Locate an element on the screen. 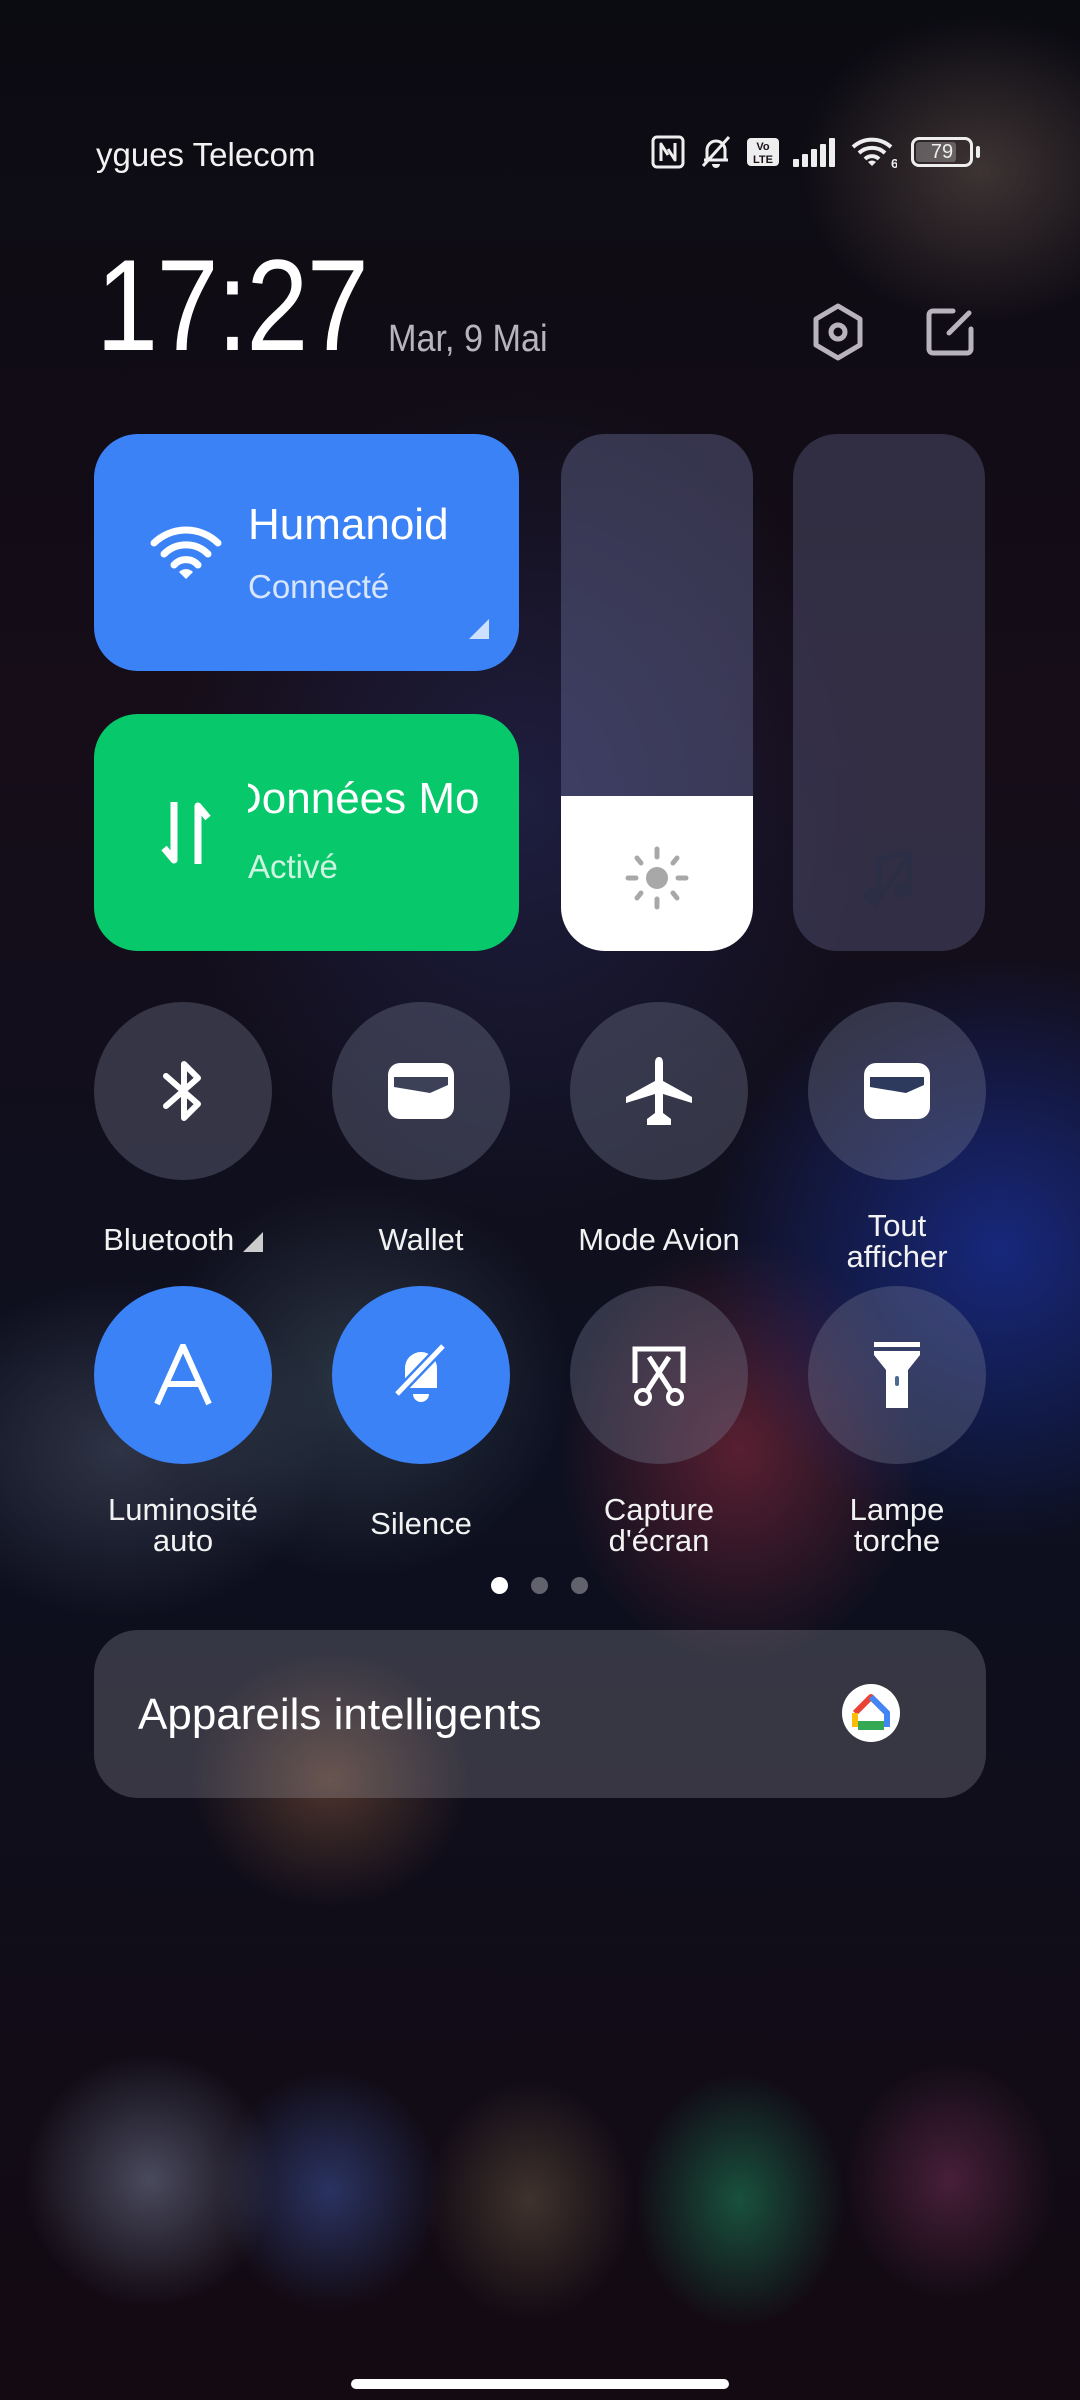 The height and width of the screenshot is (2400, 1080). music-off-icon is located at coordinates (889, 878).